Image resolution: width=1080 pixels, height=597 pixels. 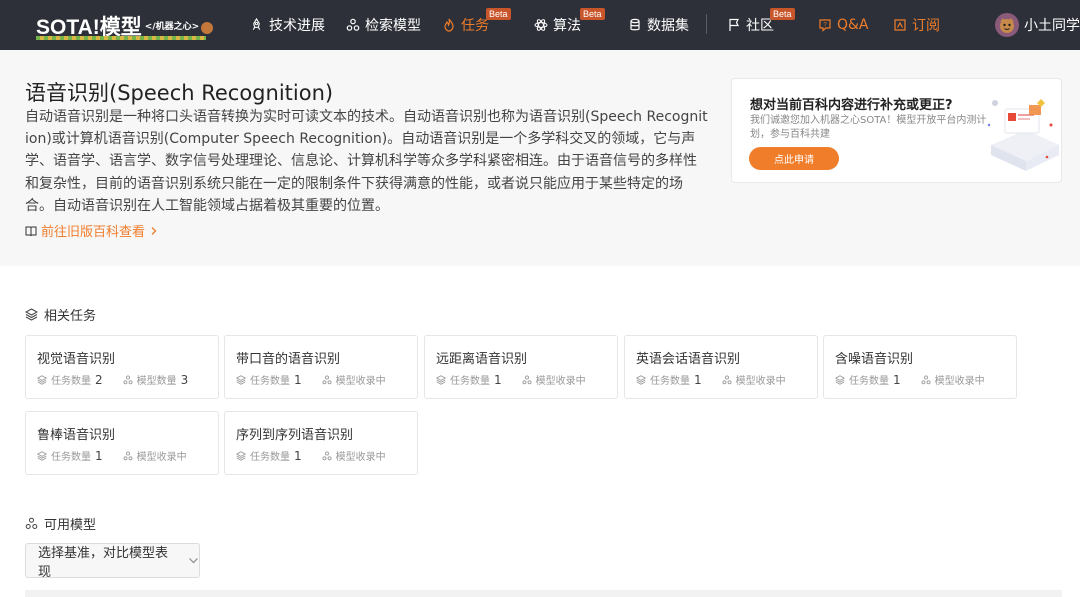 I want to click on nav-item-tasks: 任务, so click(x=465, y=25).